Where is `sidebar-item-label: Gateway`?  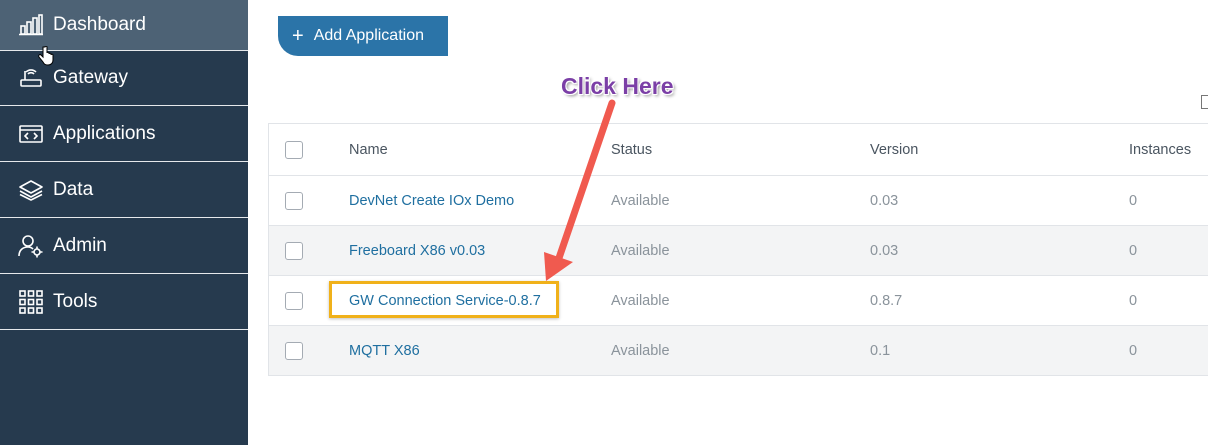
sidebar-item-label: Gateway is located at coordinates (90, 77).